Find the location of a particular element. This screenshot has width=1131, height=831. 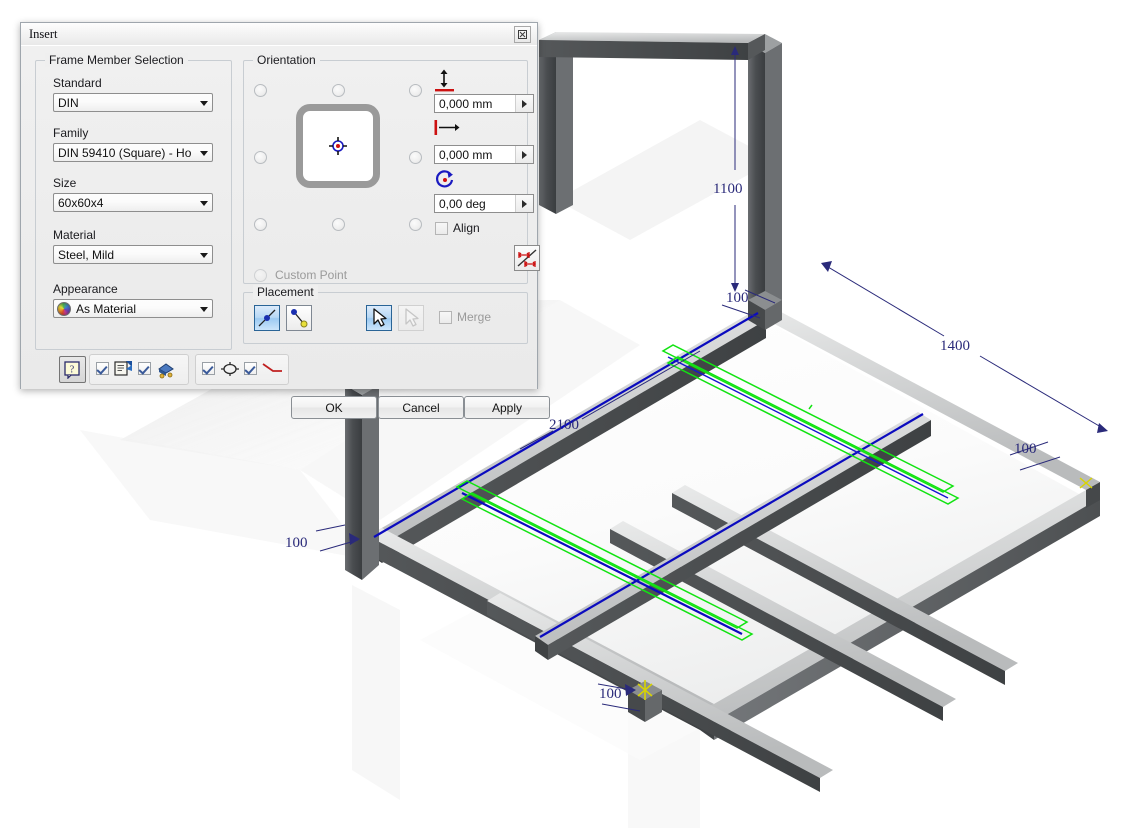

align-checkbox is located at coordinates (441, 228).